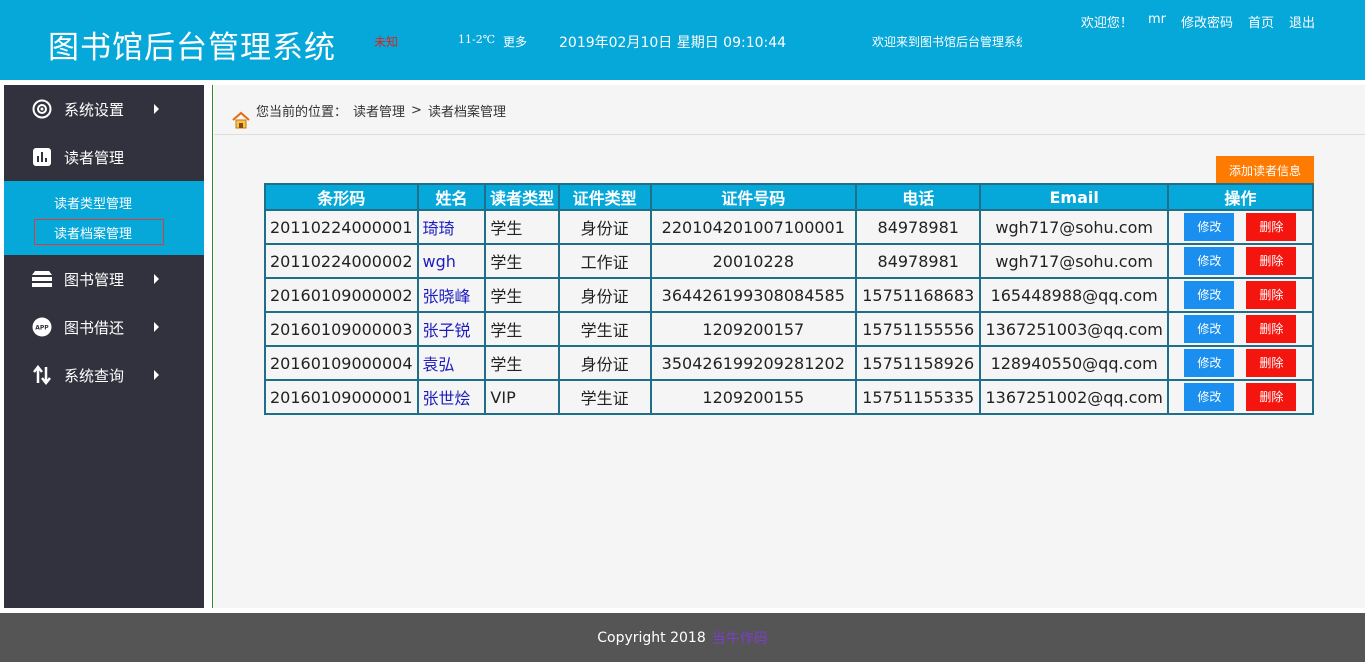 This screenshot has width=1365, height=662. What do you see at coordinates (522, 397) in the screenshot?
I see `reader-type-cell: VIP` at bounding box center [522, 397].